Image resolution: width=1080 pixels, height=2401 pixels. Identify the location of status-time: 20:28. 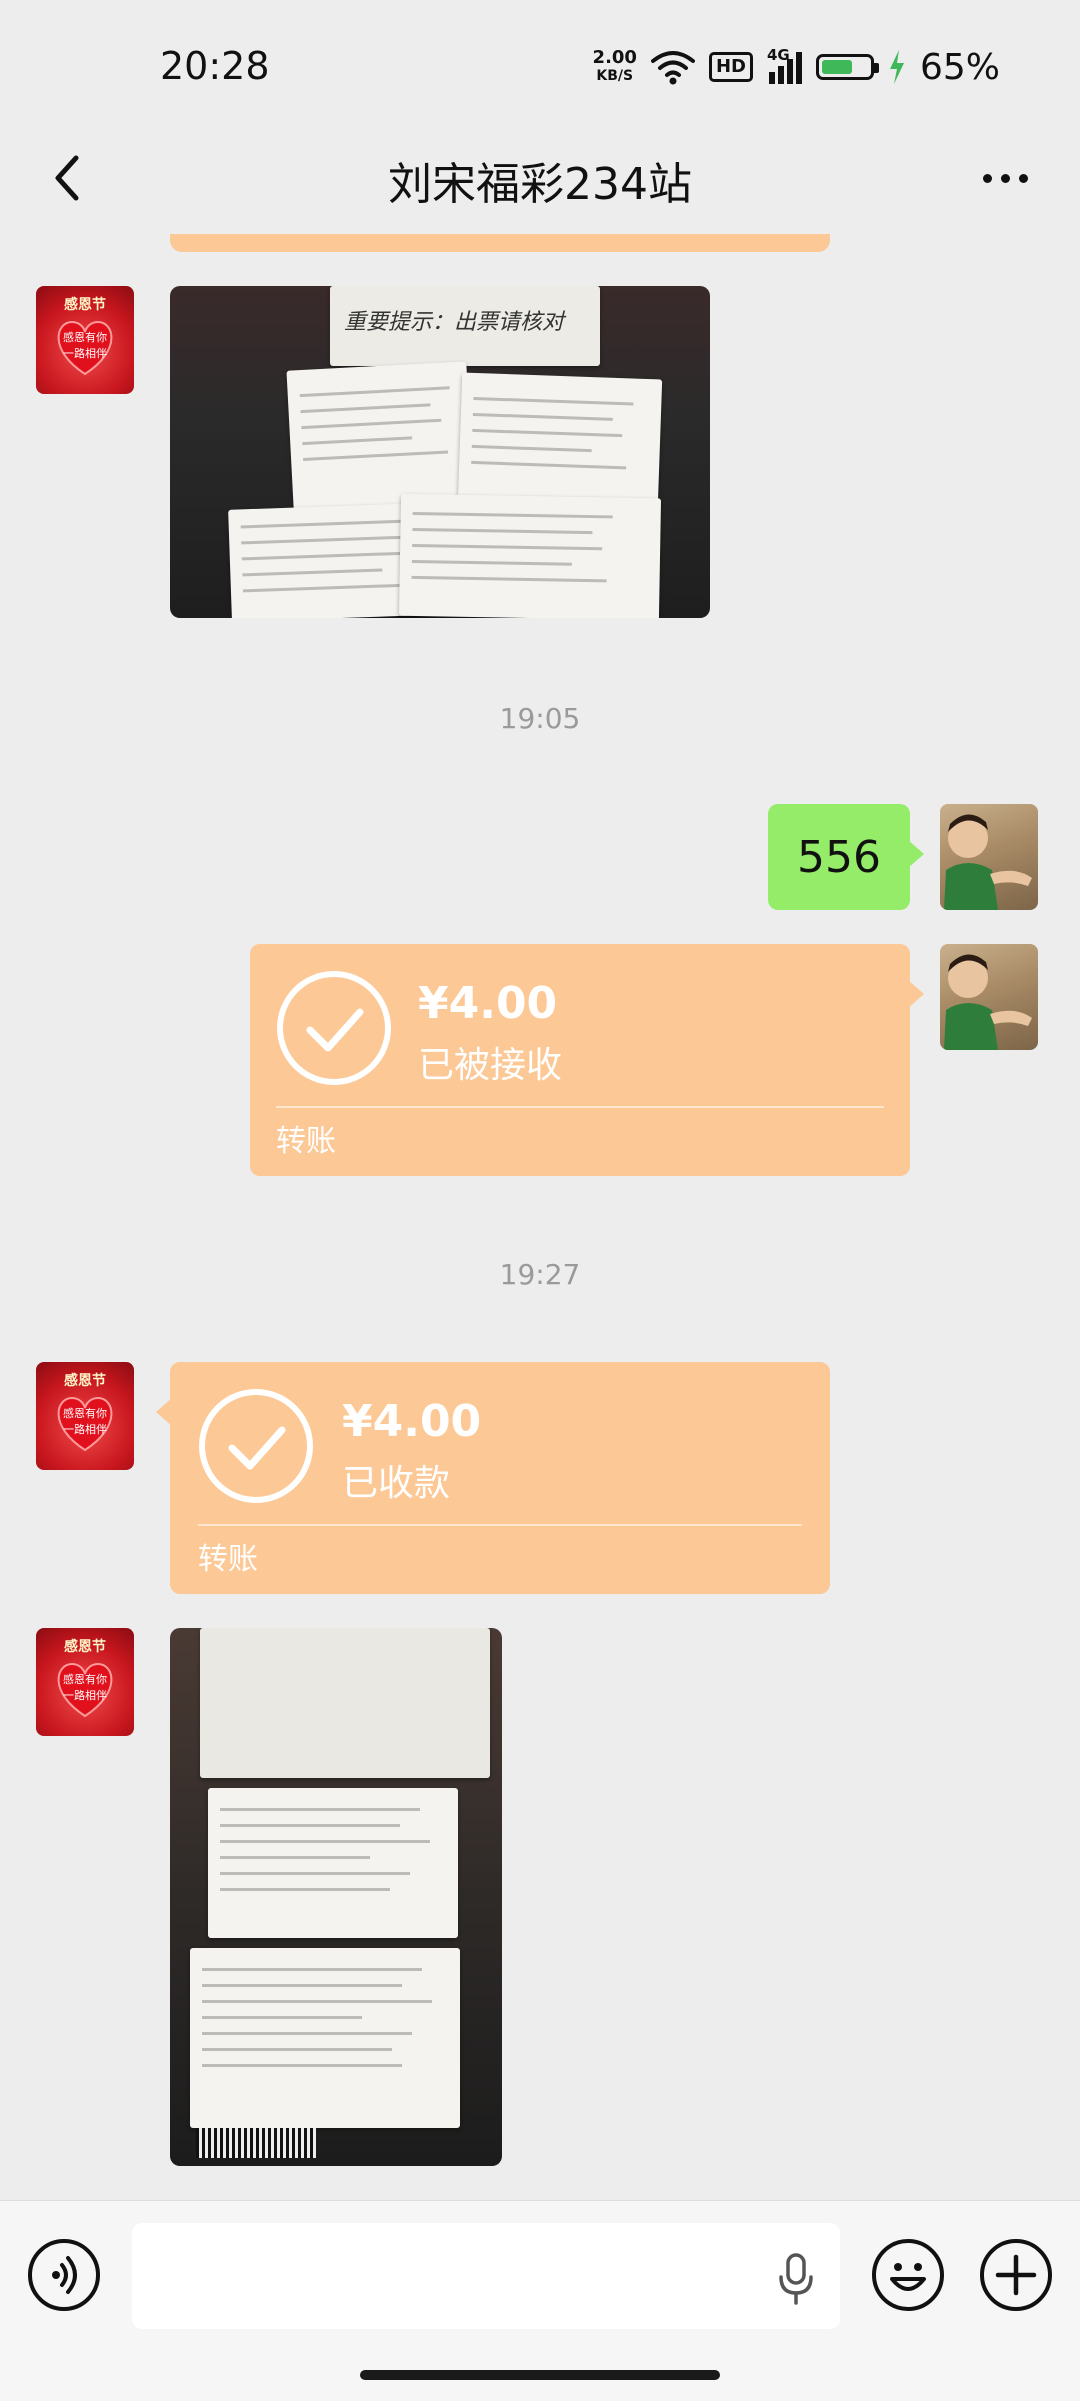
(215, 66).